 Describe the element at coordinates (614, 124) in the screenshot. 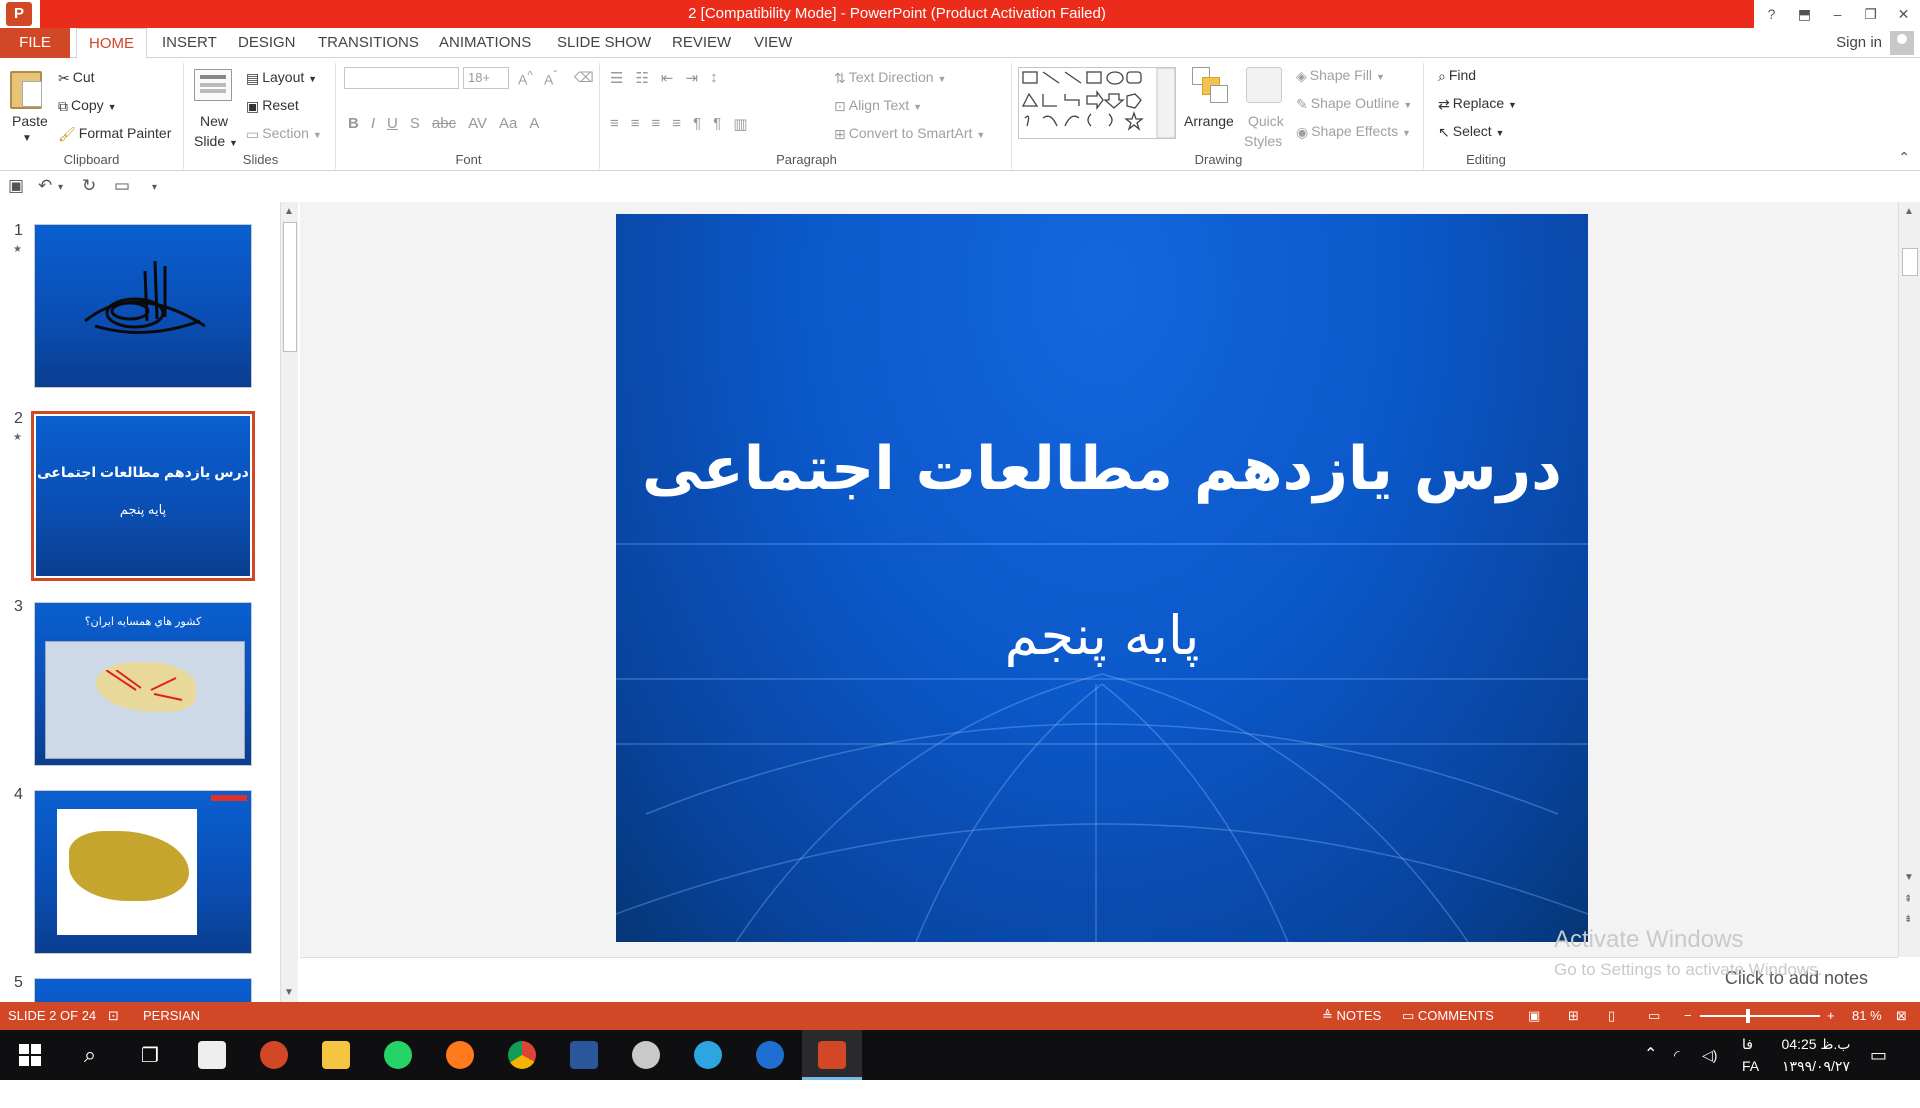

I see `align-left-icon: ≡` at that location.